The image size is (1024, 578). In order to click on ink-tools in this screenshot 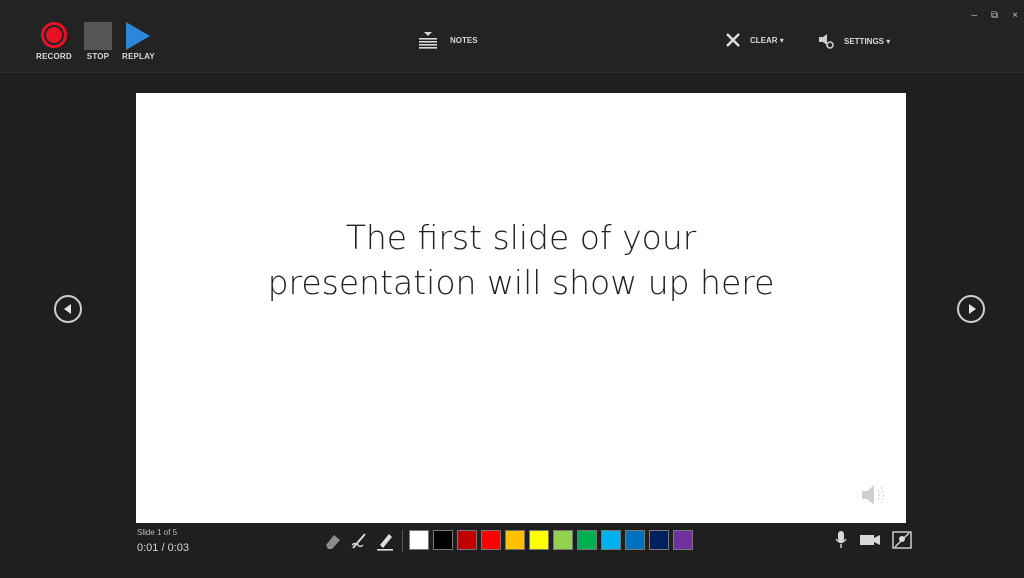, I will do `click(363, 541)`.